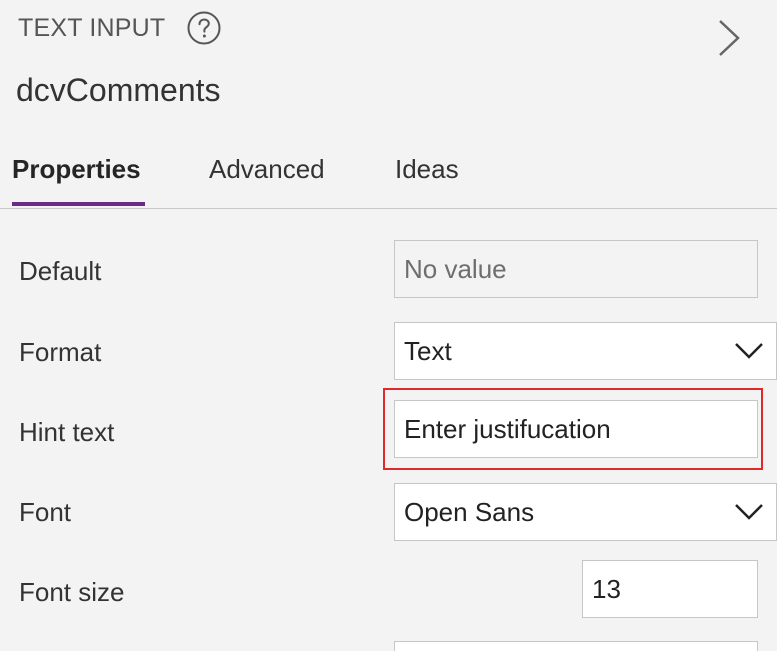 This screenshot has width=777, height=651. What do you see at coordinates (576, 269) in the screenshot?
I see `default-value-field: No value` at bounding box center [576, 269].